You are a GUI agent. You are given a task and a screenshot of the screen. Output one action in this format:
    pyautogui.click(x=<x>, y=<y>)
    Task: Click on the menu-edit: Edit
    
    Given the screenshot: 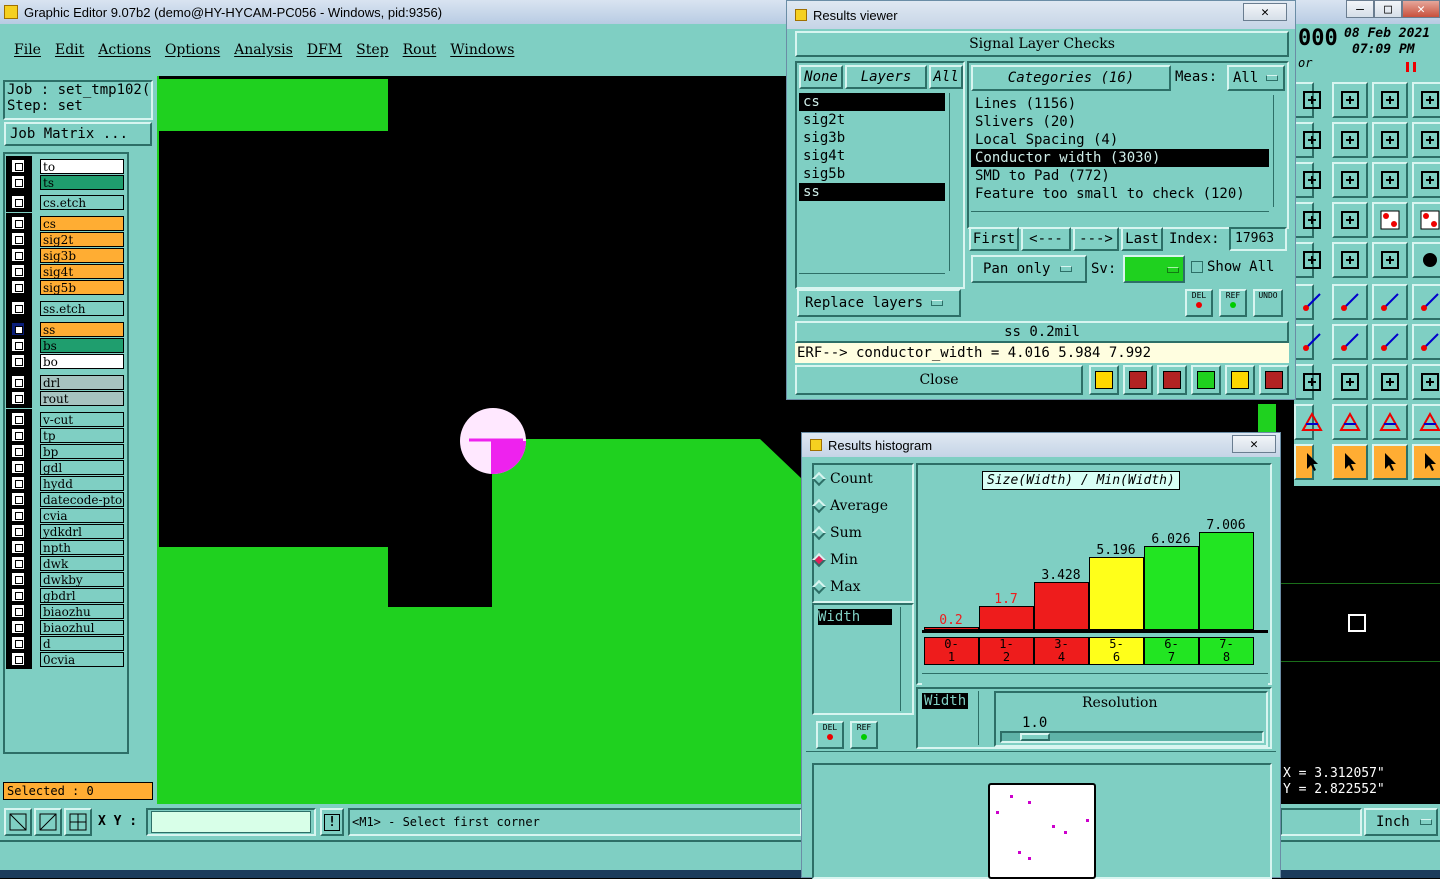 What is the action you would take?
    pyautogui.click(x=69, y=50)
    